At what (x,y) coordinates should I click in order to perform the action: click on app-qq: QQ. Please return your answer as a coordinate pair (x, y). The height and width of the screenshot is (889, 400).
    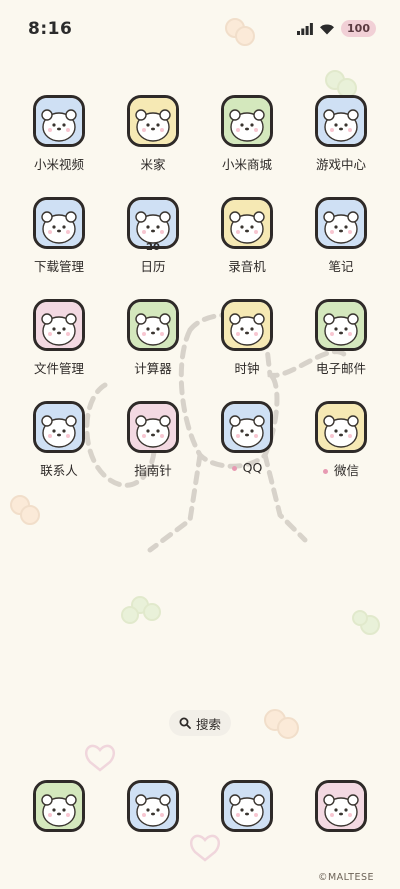
    Looking at the image, I should click on (247, 438).